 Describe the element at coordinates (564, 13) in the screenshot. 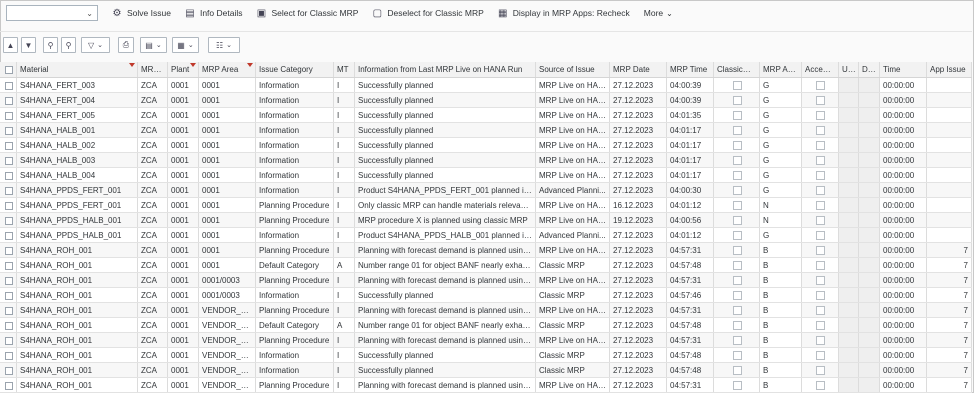

I see `display-mrp-apps-button: ▦ Display in MRP Apps: Recheck` at that location.